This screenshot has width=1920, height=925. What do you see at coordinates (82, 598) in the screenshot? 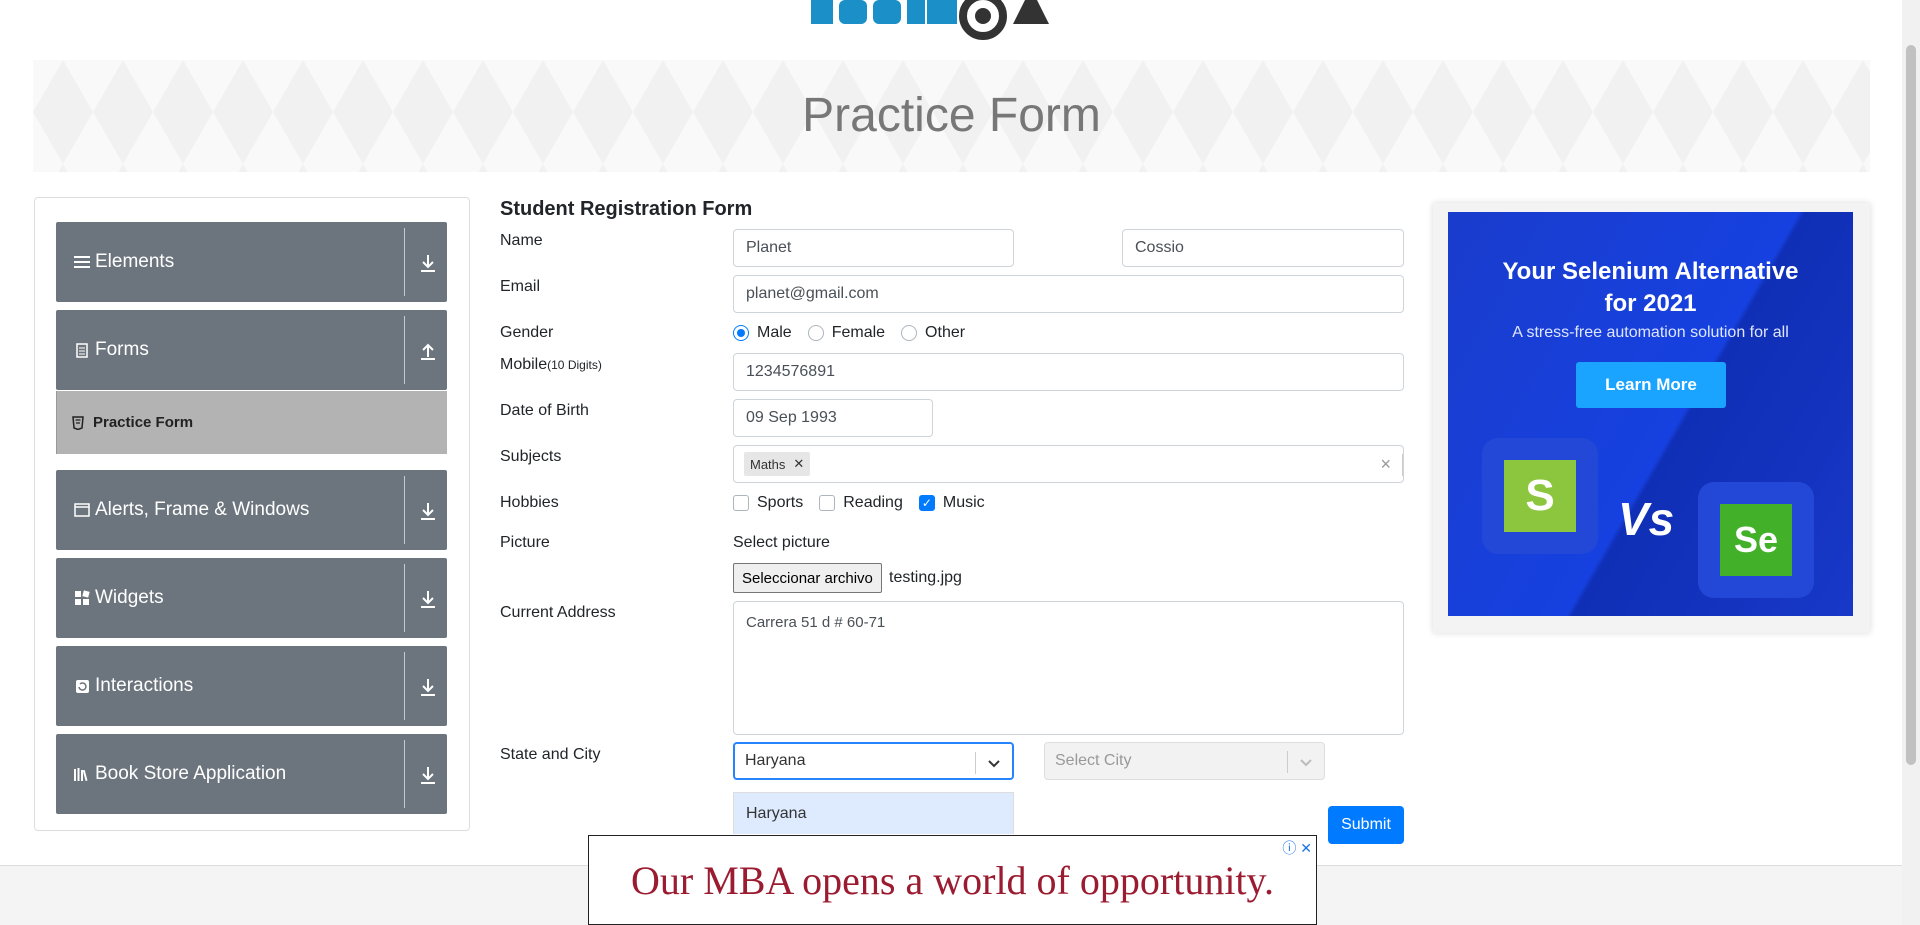
I see `widgets-icon` at bounding box center [82, 598].